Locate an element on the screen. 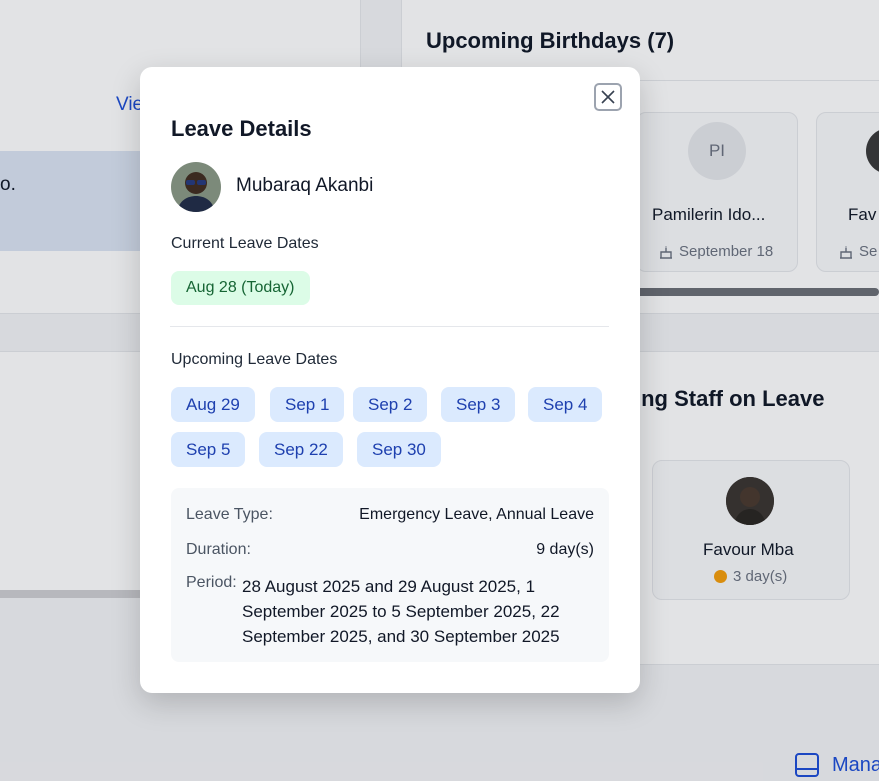  leave-type-value: Emergency Leave, Annual Leave is located at coordinates (476, 514).